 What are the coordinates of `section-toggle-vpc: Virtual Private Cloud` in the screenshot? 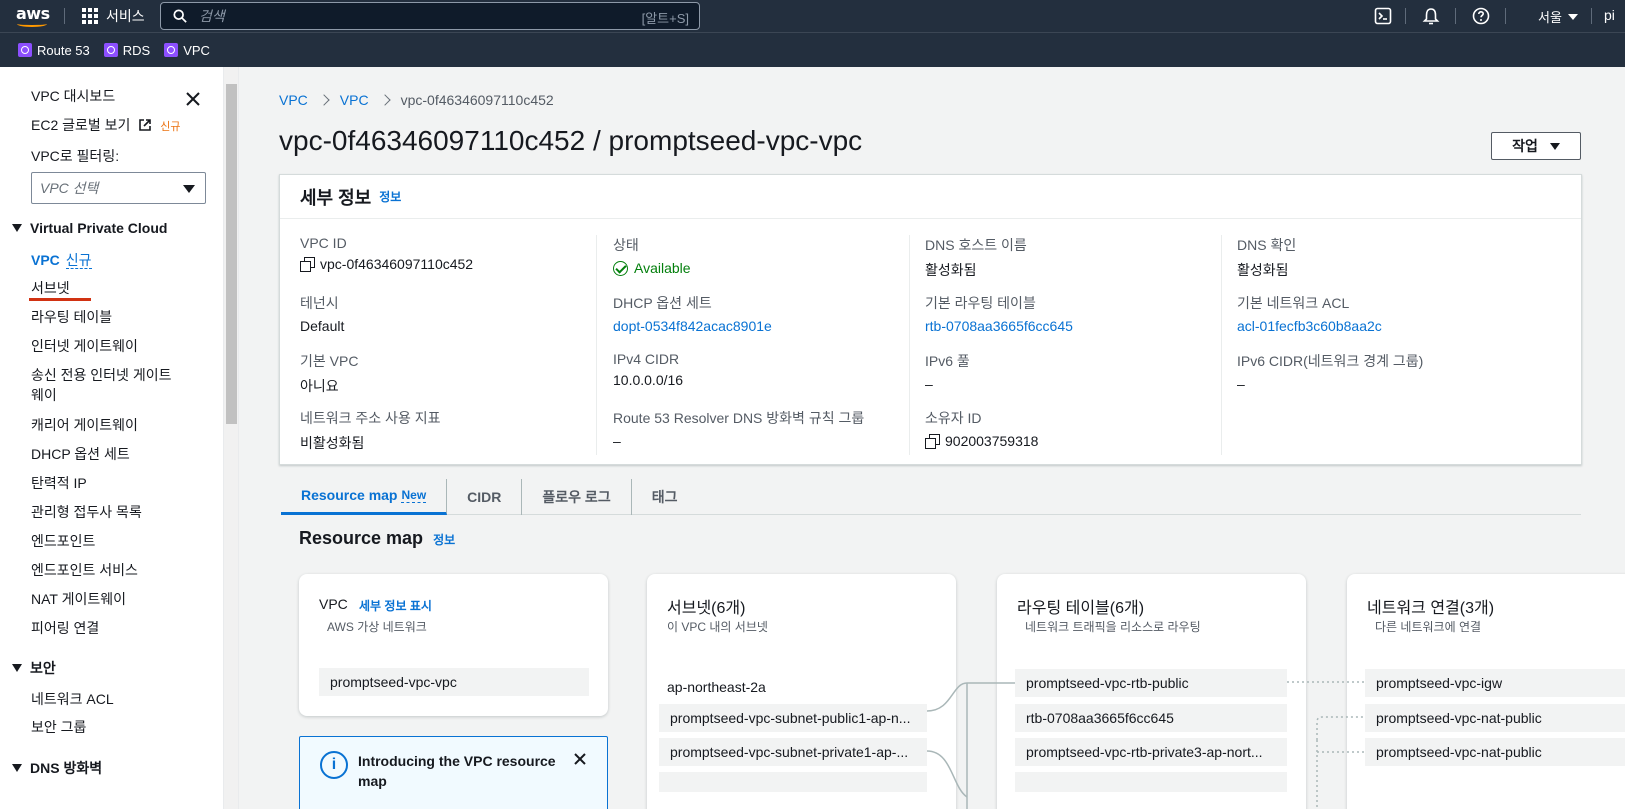 It's located at (89, 228).